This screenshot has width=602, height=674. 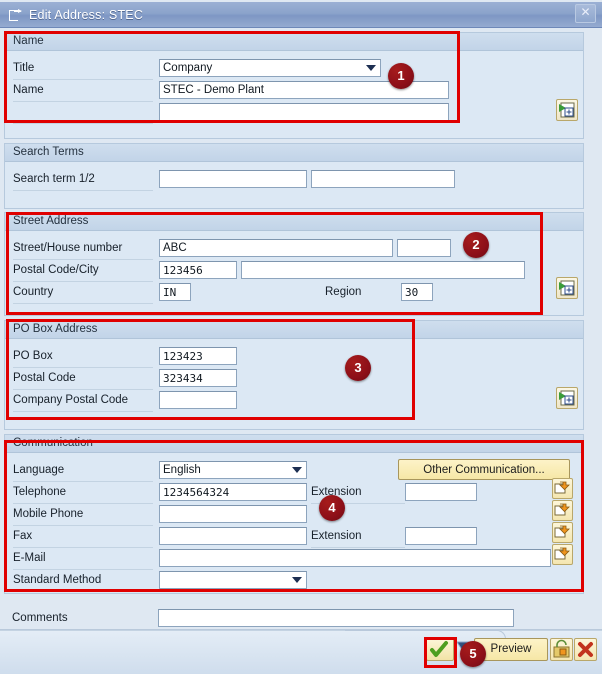 What do you see at coordinates (336, 618) in the screenshot?
I see `comments-input` at bounding box center [336, 618].